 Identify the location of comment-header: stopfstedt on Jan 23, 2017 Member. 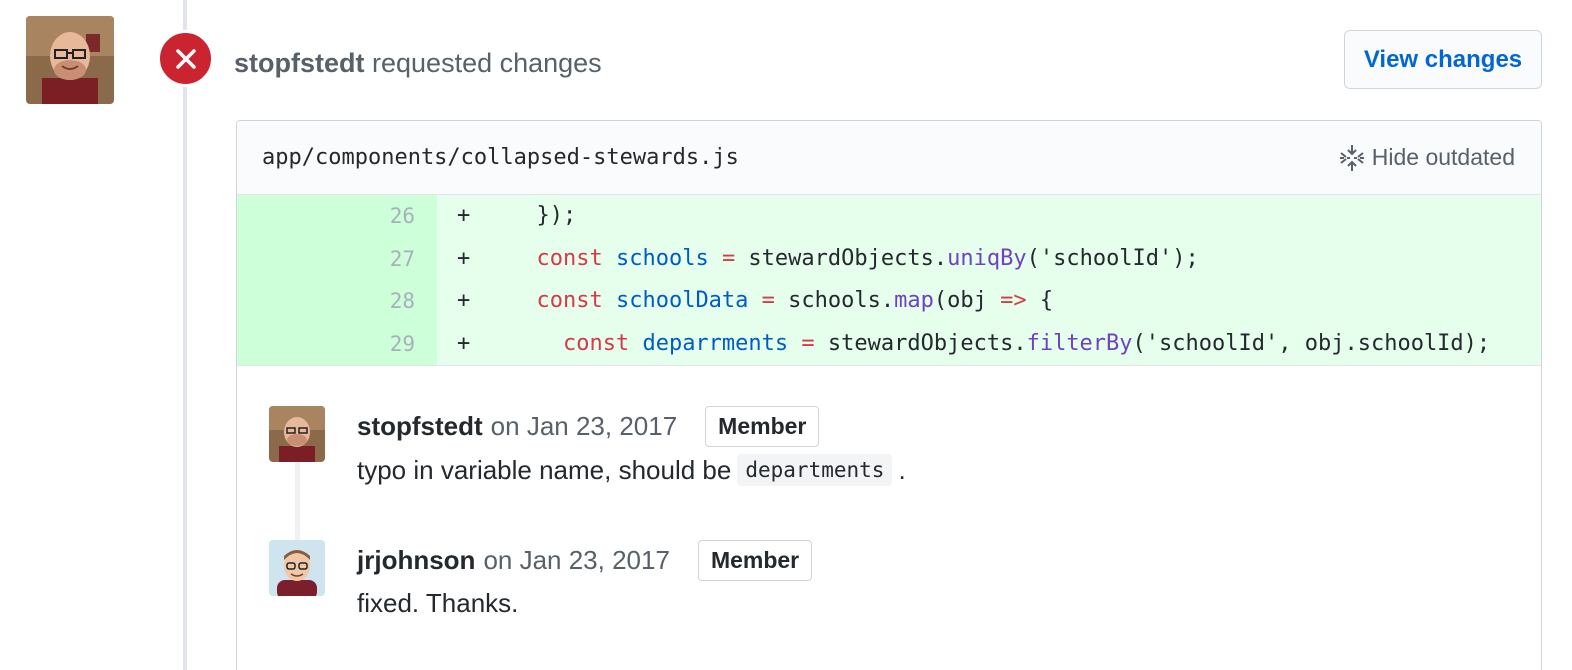
(588, 426).